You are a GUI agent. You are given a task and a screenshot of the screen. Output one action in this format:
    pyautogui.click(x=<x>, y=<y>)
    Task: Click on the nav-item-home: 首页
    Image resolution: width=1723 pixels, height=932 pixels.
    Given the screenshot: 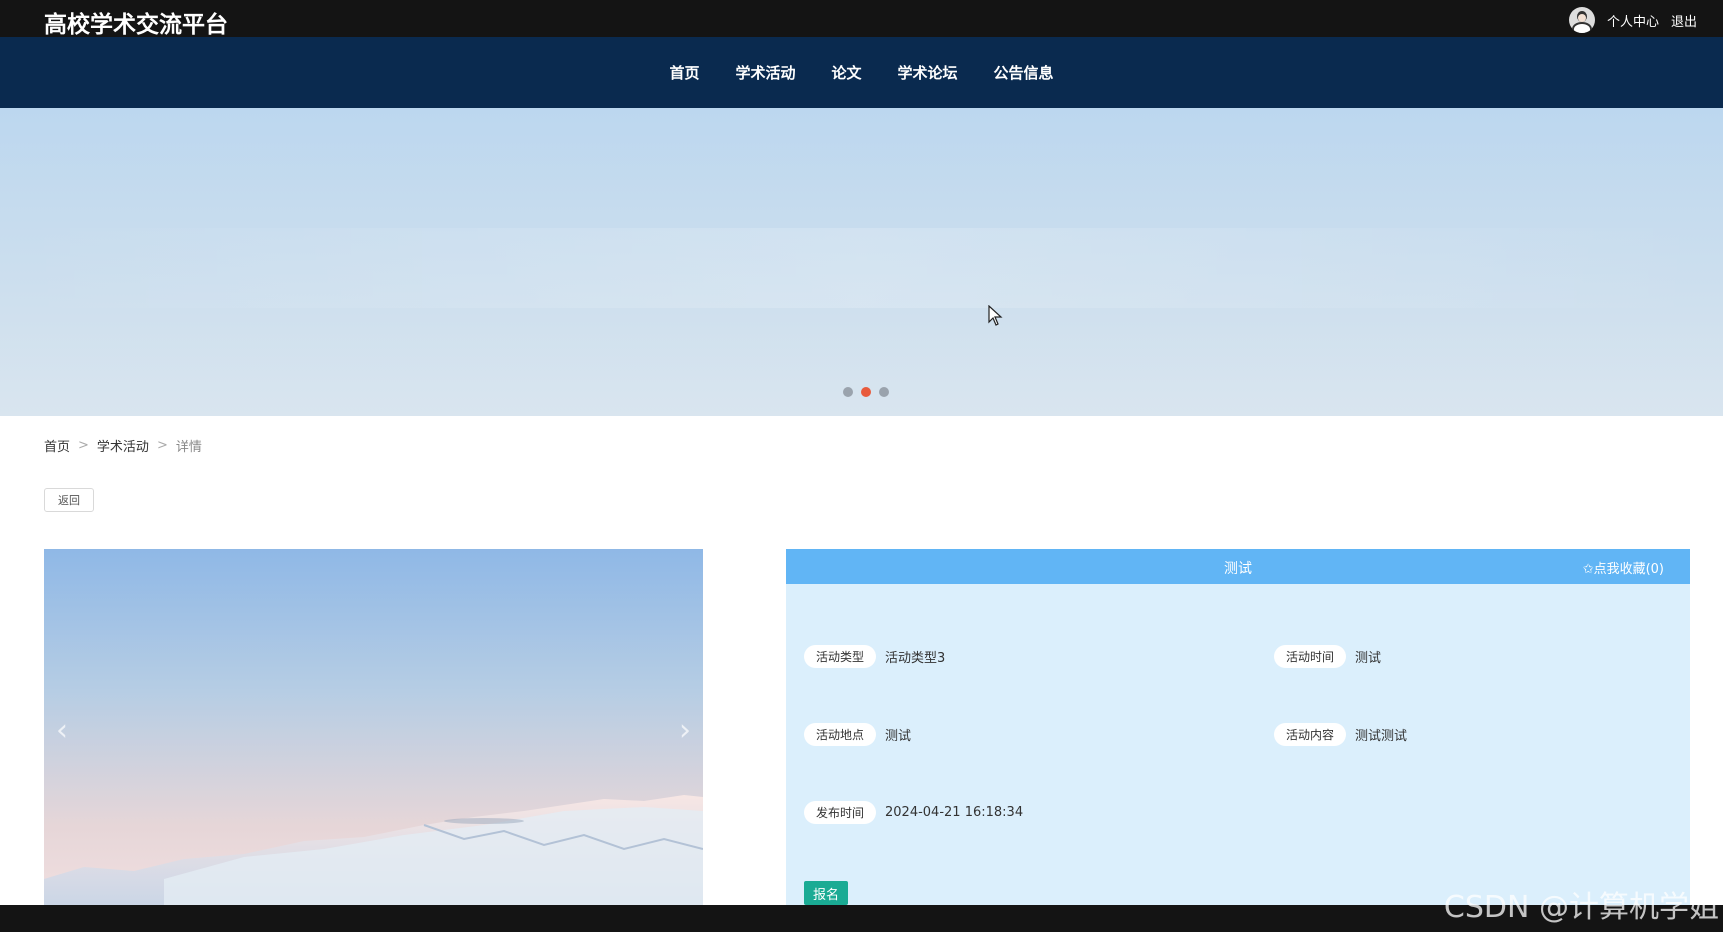 What is the action you would take?
    pyautogui.click(x=684, y=72)
    